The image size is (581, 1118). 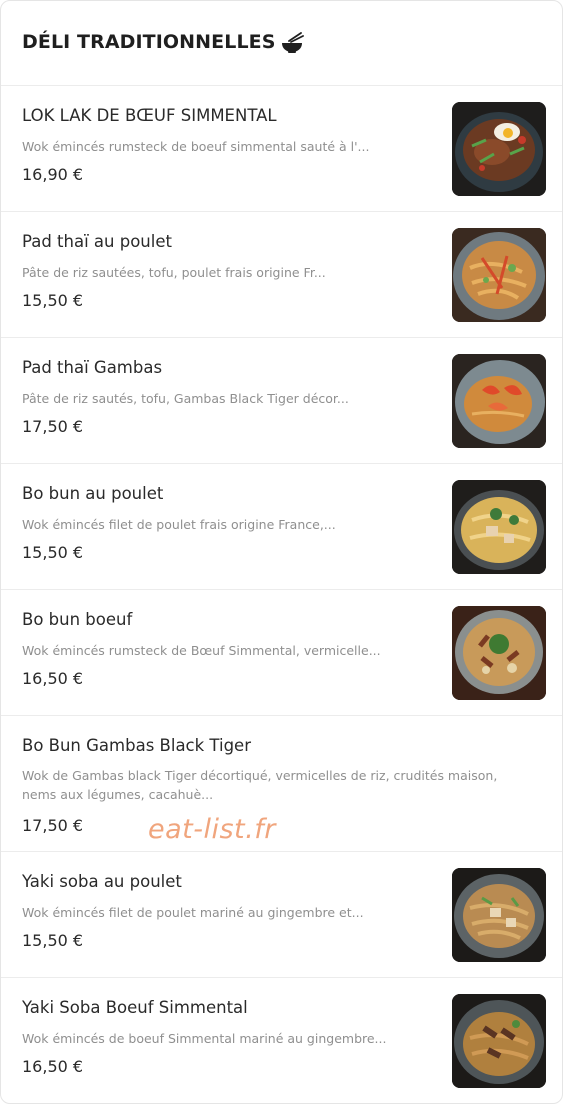 I want to click on pad-thai-prawns-photo, so click(x=499, y=401).